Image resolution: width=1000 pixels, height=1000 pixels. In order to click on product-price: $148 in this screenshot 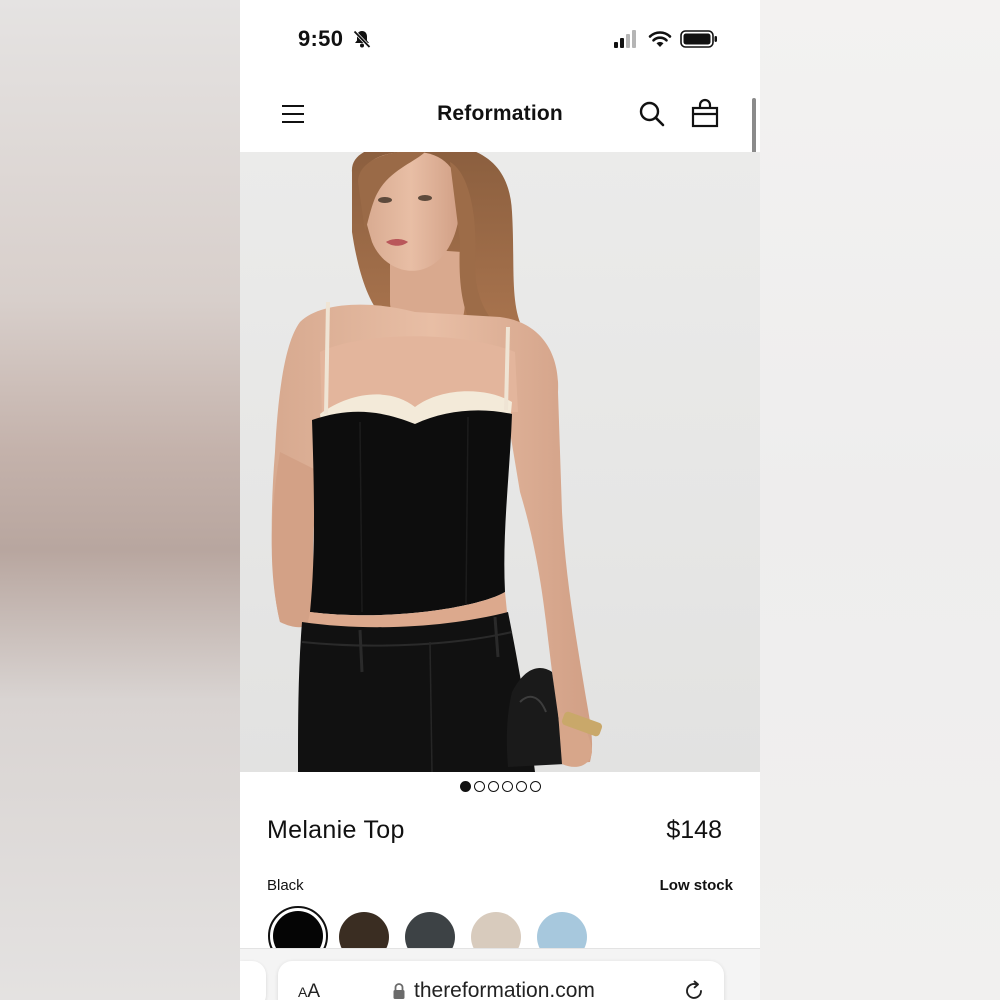, I will do `click(694, 830)`.